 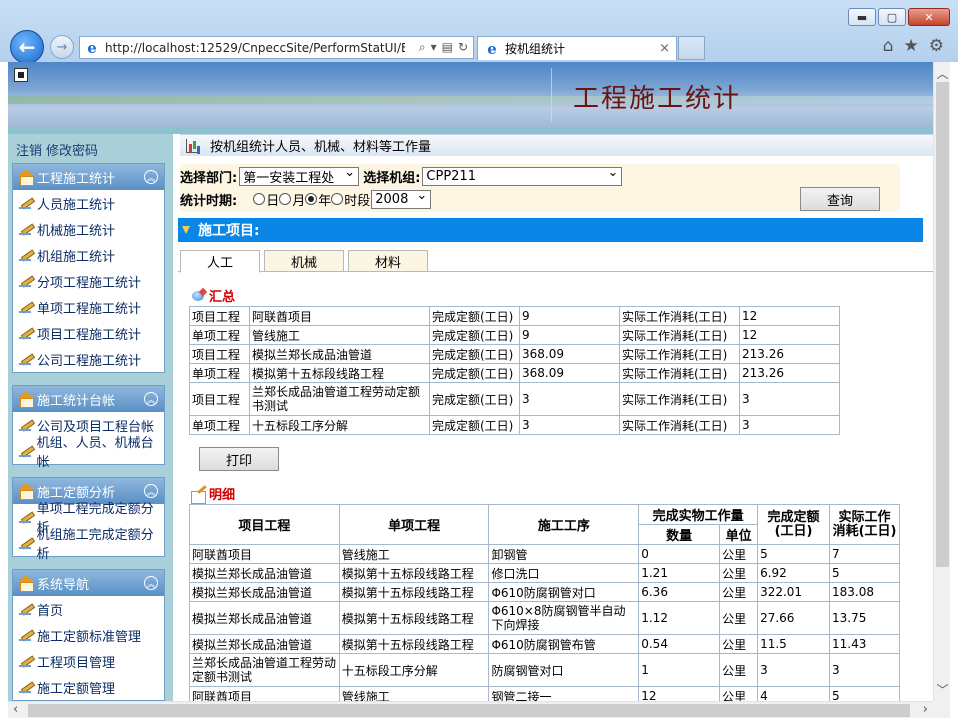 I want to click on summary-icon, so click(x=199, y=297).